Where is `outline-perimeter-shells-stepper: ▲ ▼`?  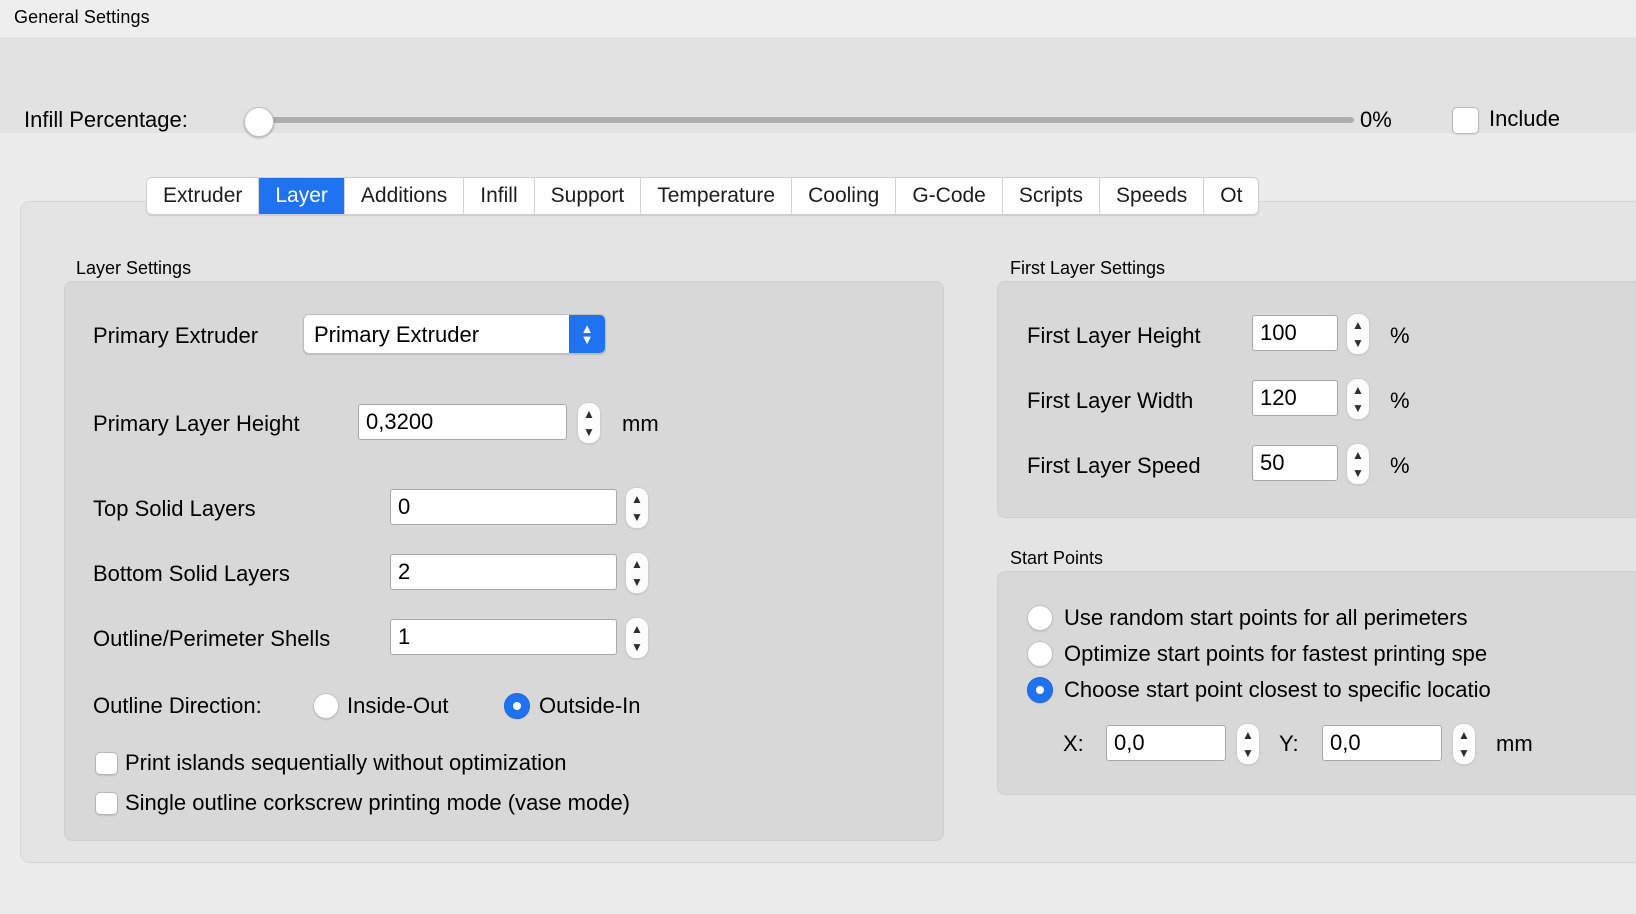 outline-perimeter-shells-stepper: ▲ ▼ is located at coordinates (637, 638).